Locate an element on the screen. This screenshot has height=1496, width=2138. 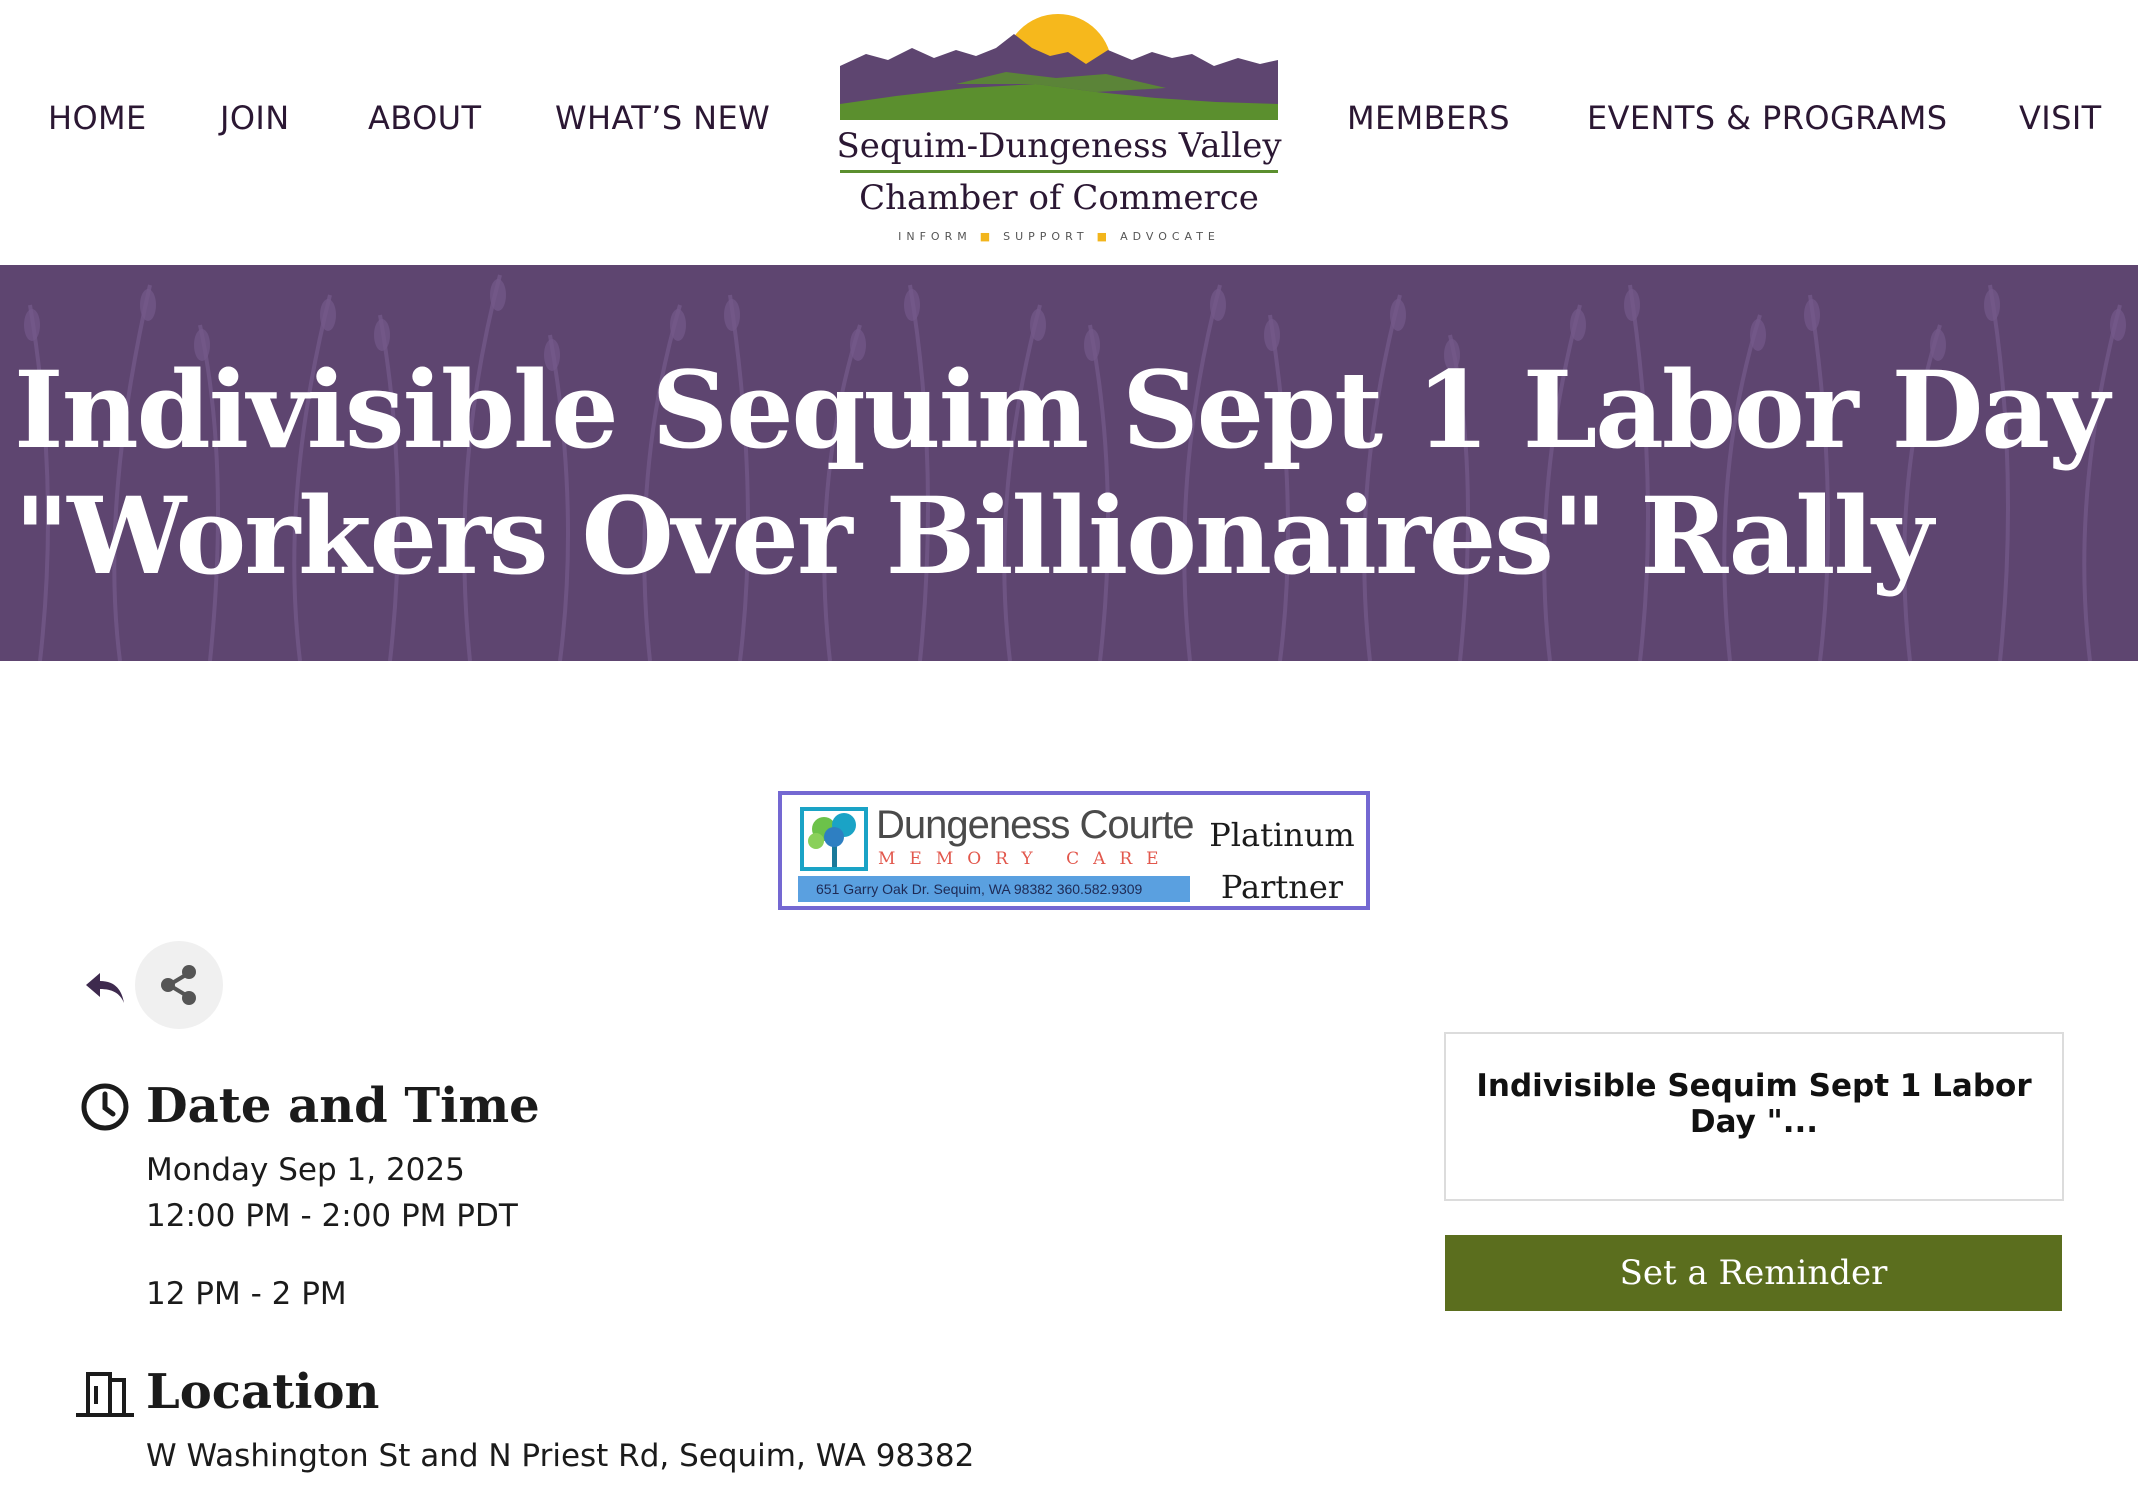
nav-whats-new: WHAT’S NEW is located at coordinates (662, 118).